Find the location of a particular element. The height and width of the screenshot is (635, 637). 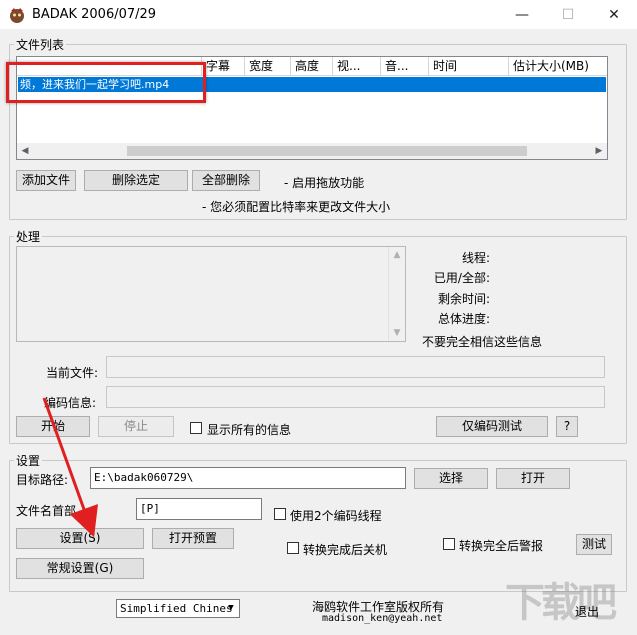

language-select: Simplified Chines ▼ is located at coordinates (178, 608).